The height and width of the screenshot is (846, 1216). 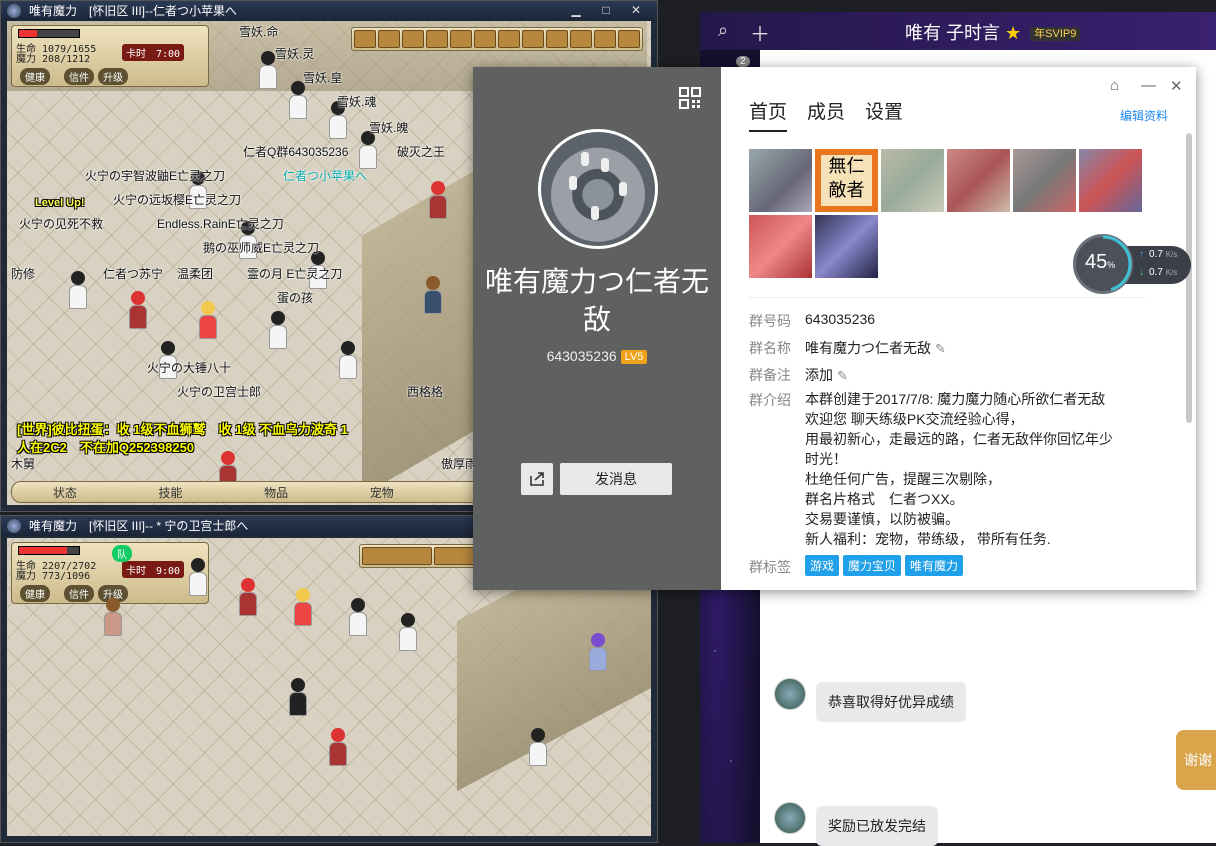 What do you see at coordinates (934, 565) in the screenshot?
I see `tag-chip: 唯有魔力` at bounding box center [934, 565].